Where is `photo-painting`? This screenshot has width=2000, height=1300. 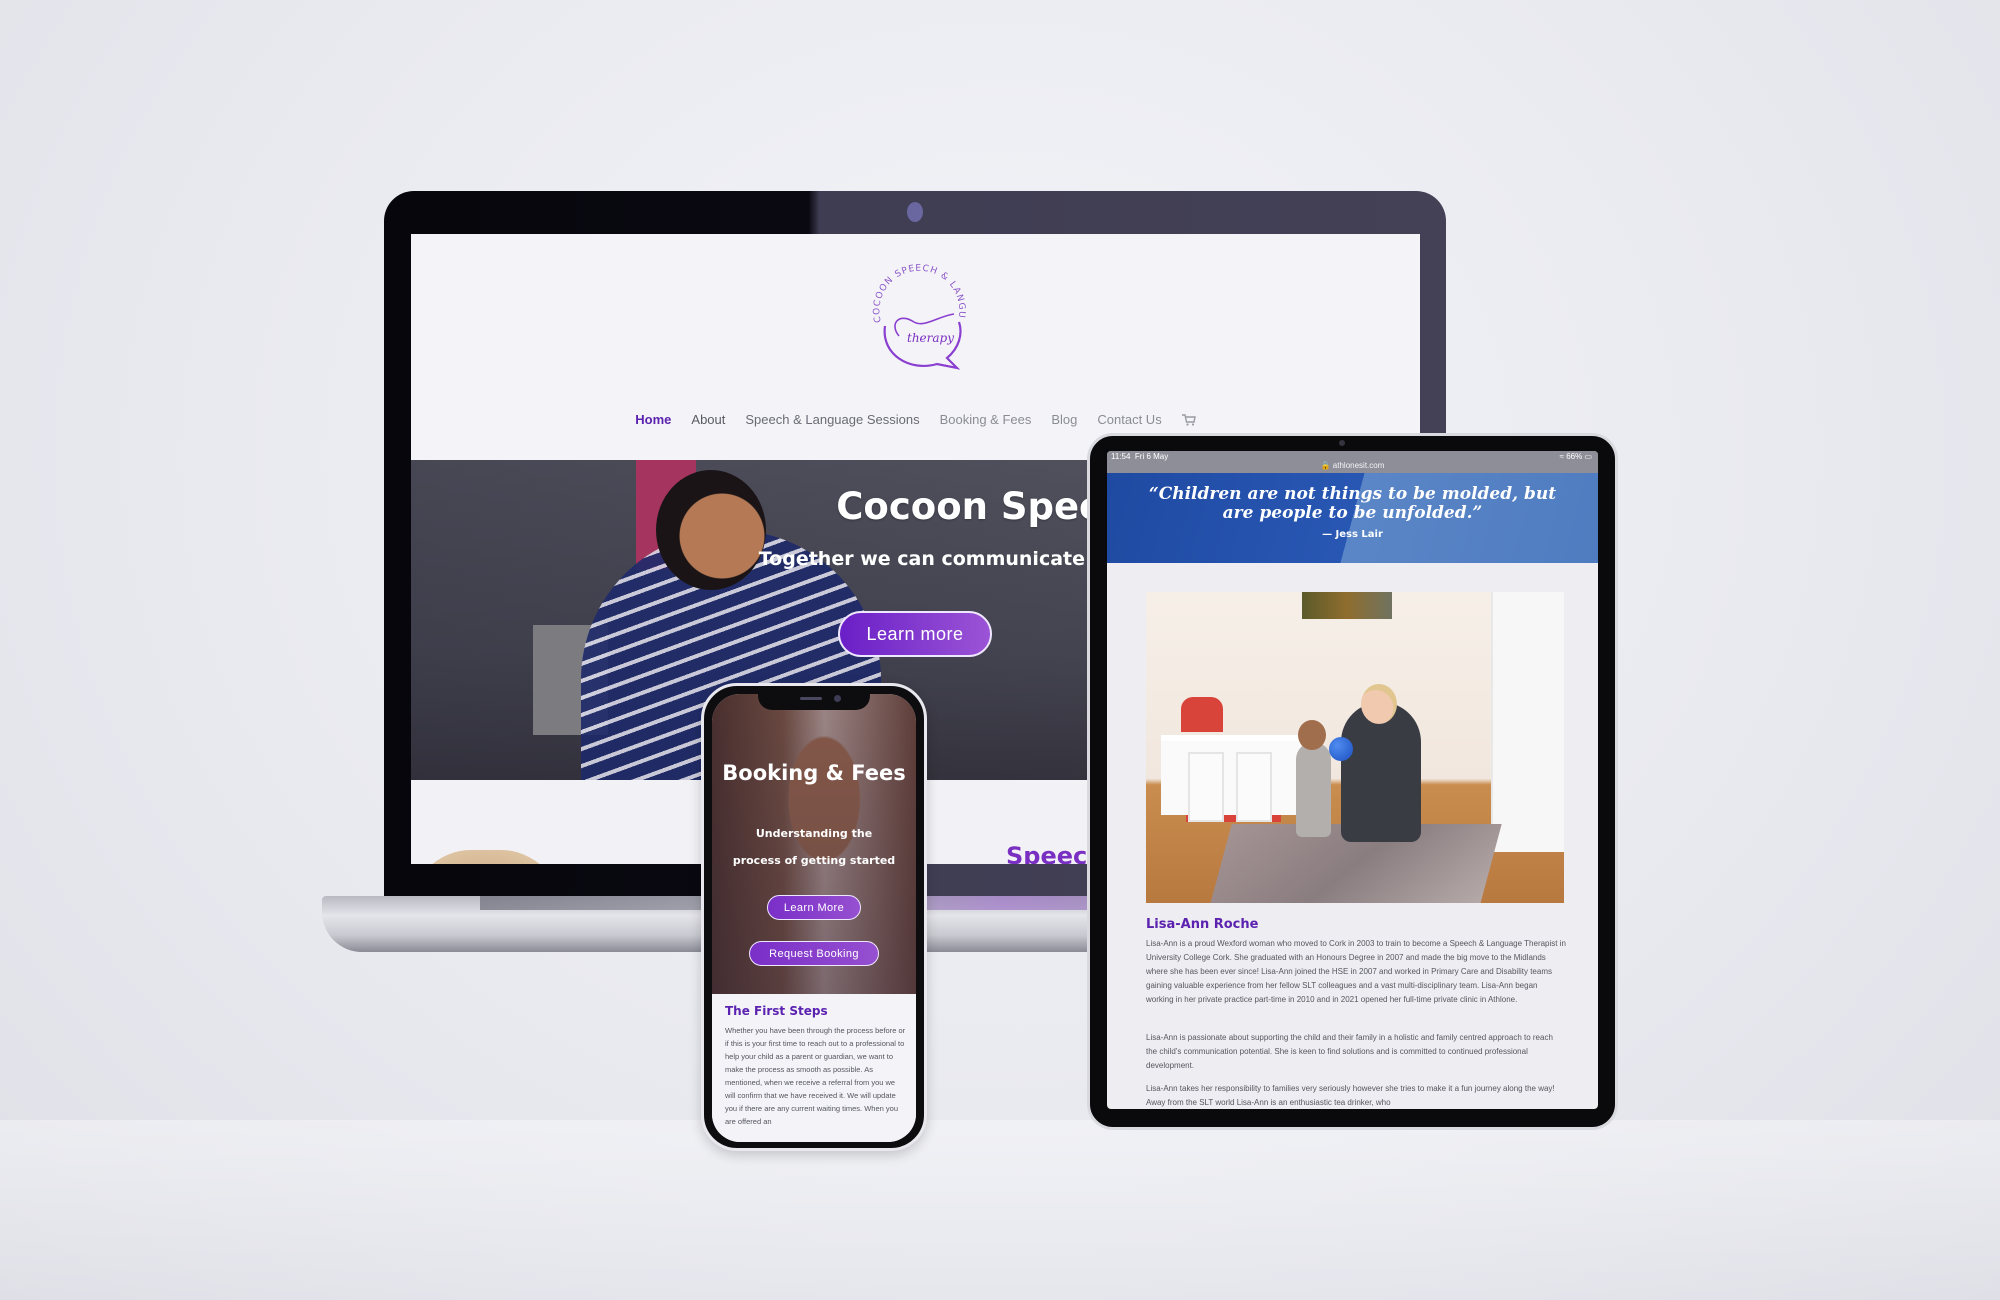
photo-painting is located at coordinates (1347, 605).